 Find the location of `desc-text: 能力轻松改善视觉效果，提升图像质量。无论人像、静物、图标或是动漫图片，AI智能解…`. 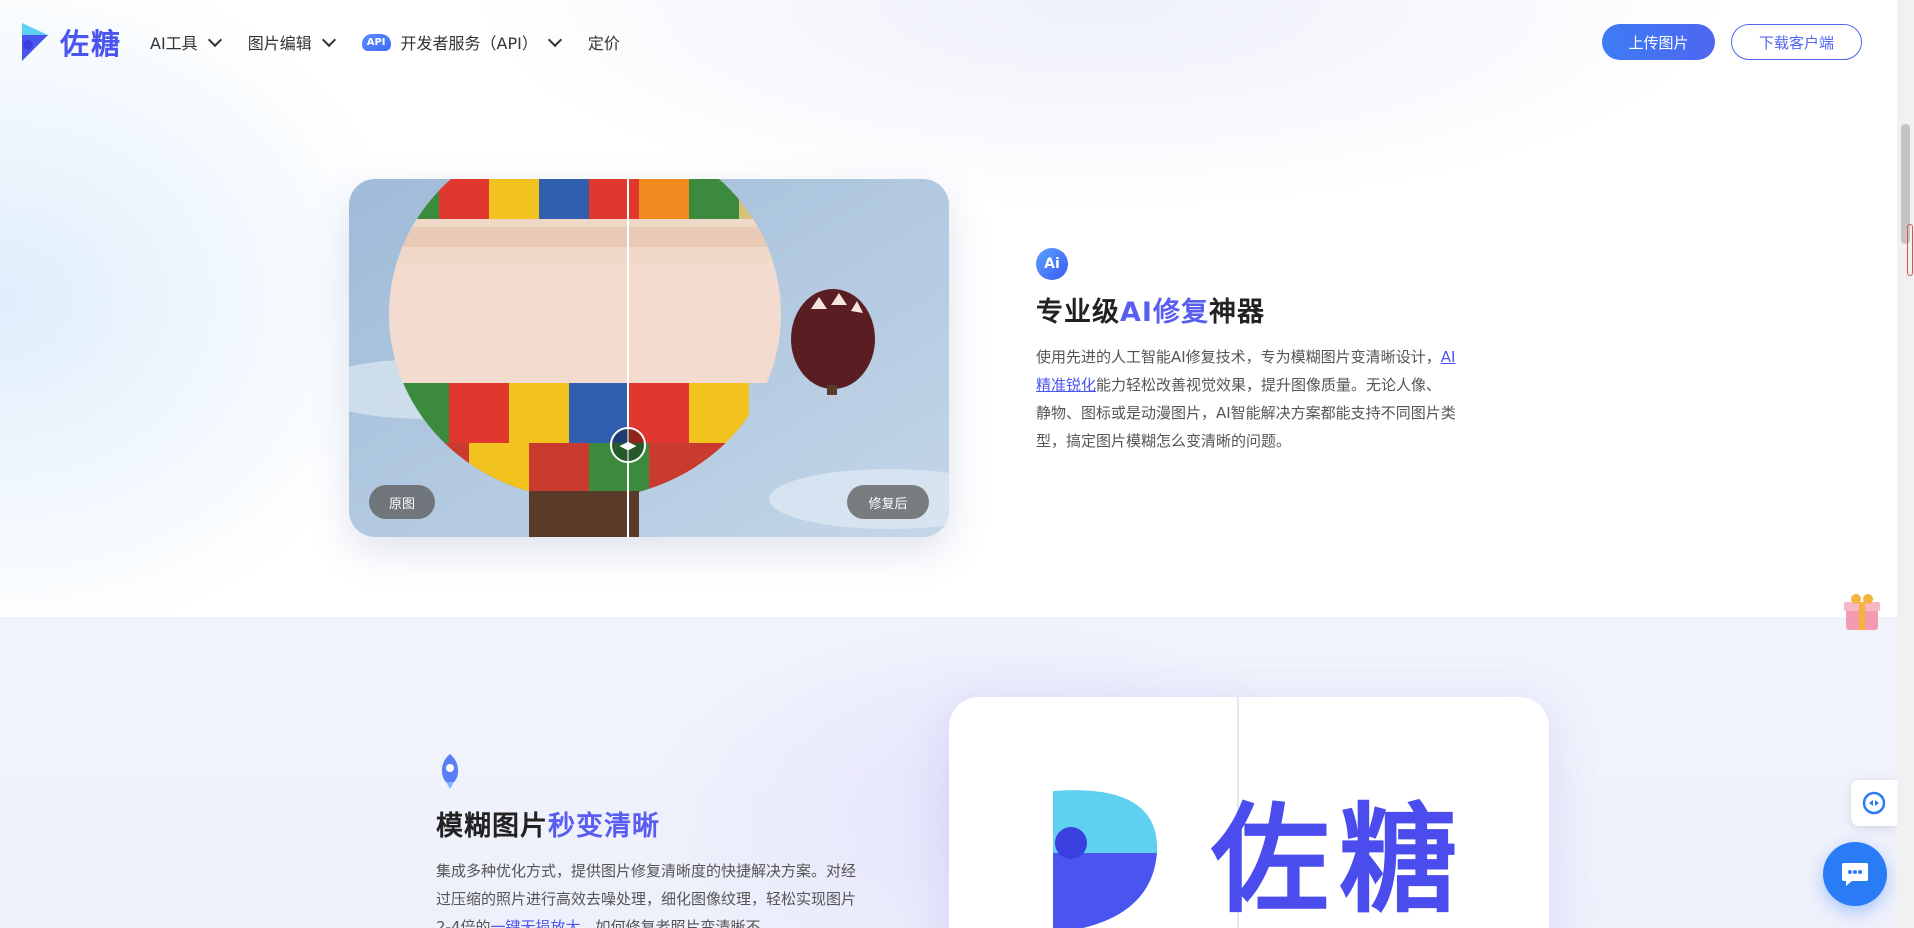

desc-text: 能力轻松改善视觉效果，提升图像质量。无论人像、静物、图标或是动漫图片，AI智能解… is located at coordinates (1246, 413).